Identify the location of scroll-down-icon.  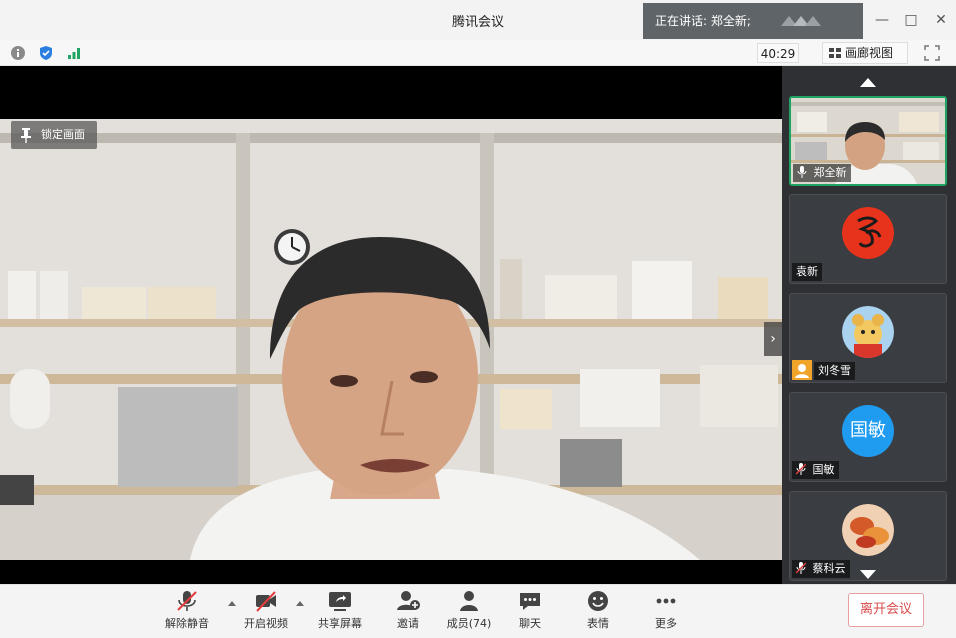
(868, 575).